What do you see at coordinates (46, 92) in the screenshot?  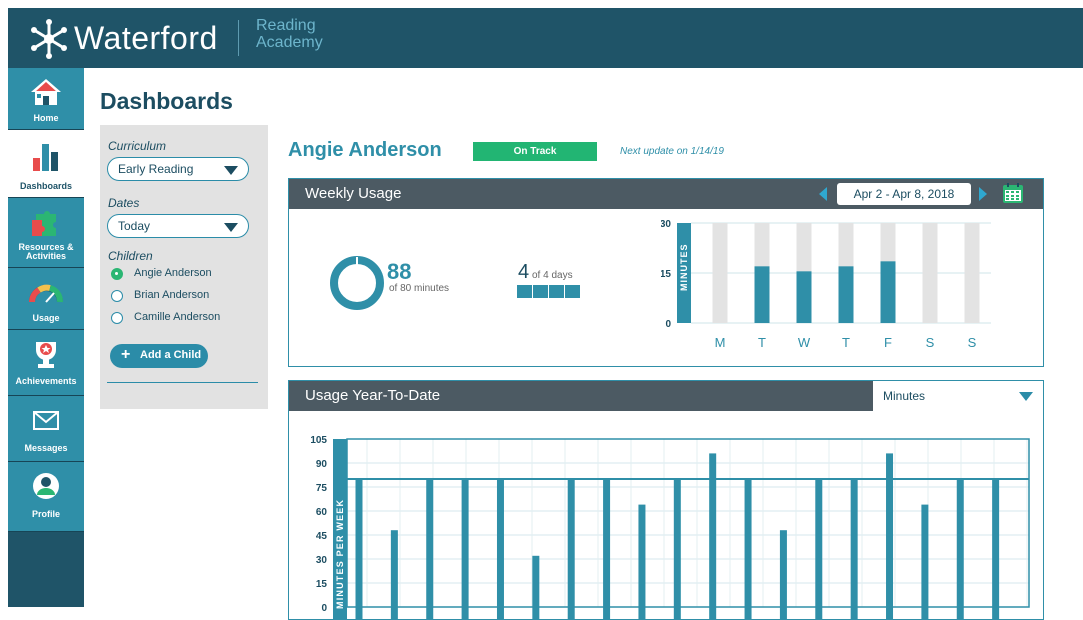 I see `home-icon` at bounding box center [46, 92].